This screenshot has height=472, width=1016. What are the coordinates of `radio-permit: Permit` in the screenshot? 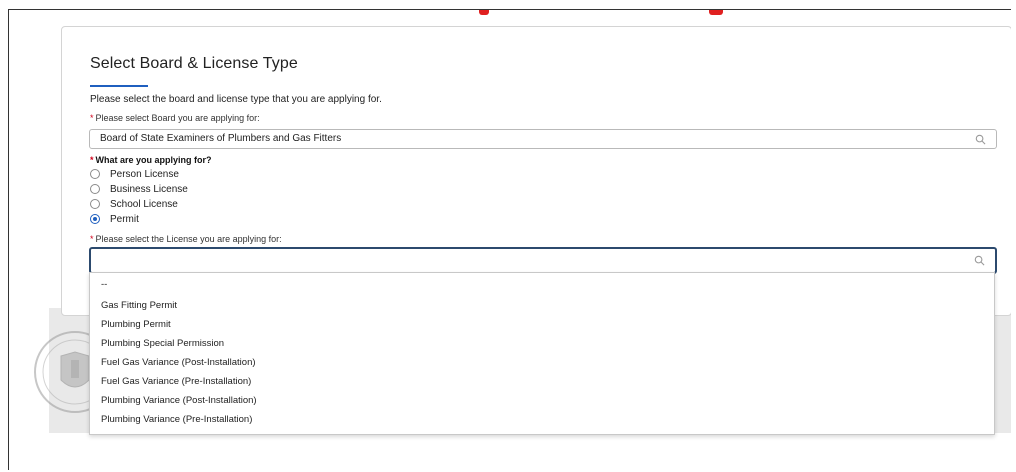 It's located at (114, 219).